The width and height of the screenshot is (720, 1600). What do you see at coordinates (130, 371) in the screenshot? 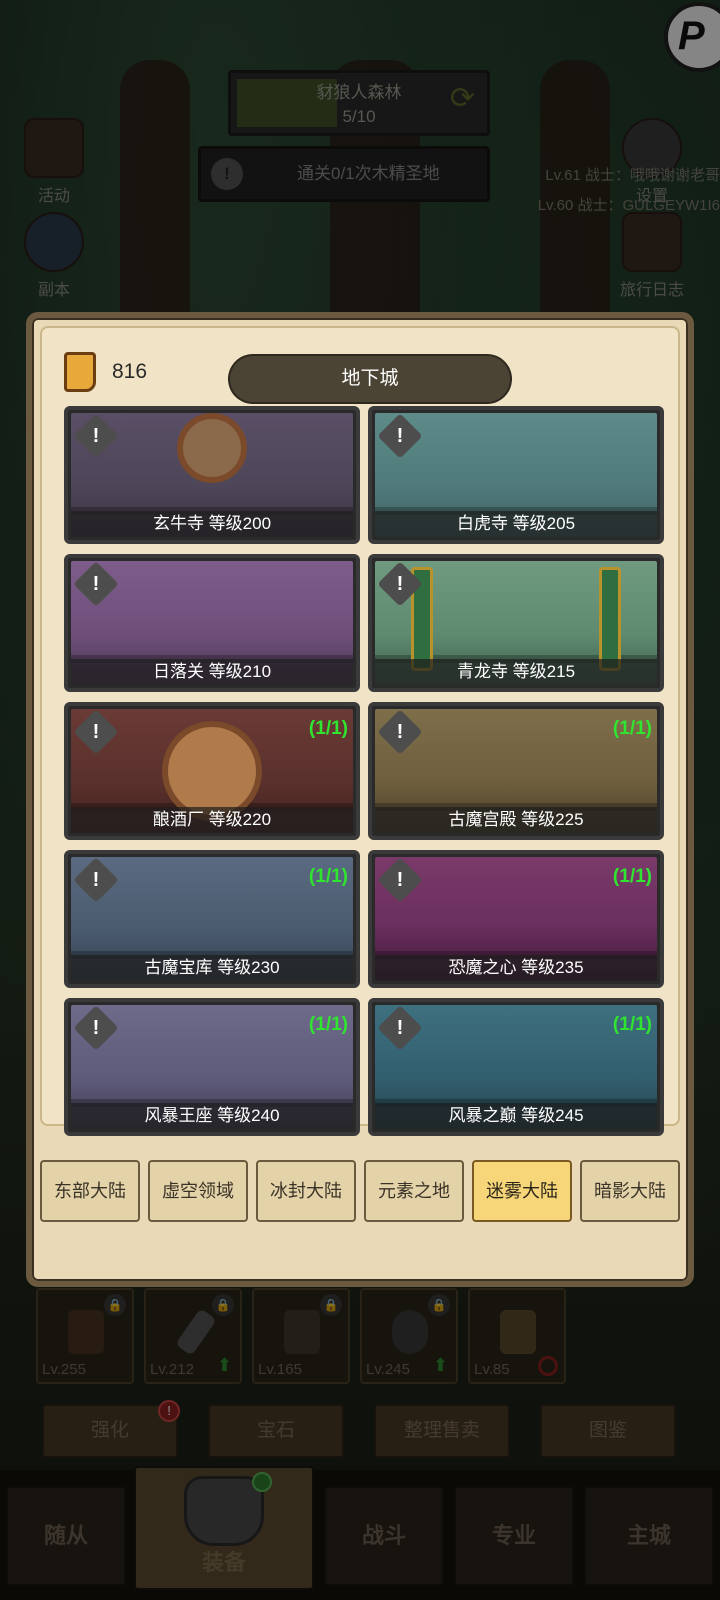
I see `currency-amount: 816` at bounding box center [130, 371].